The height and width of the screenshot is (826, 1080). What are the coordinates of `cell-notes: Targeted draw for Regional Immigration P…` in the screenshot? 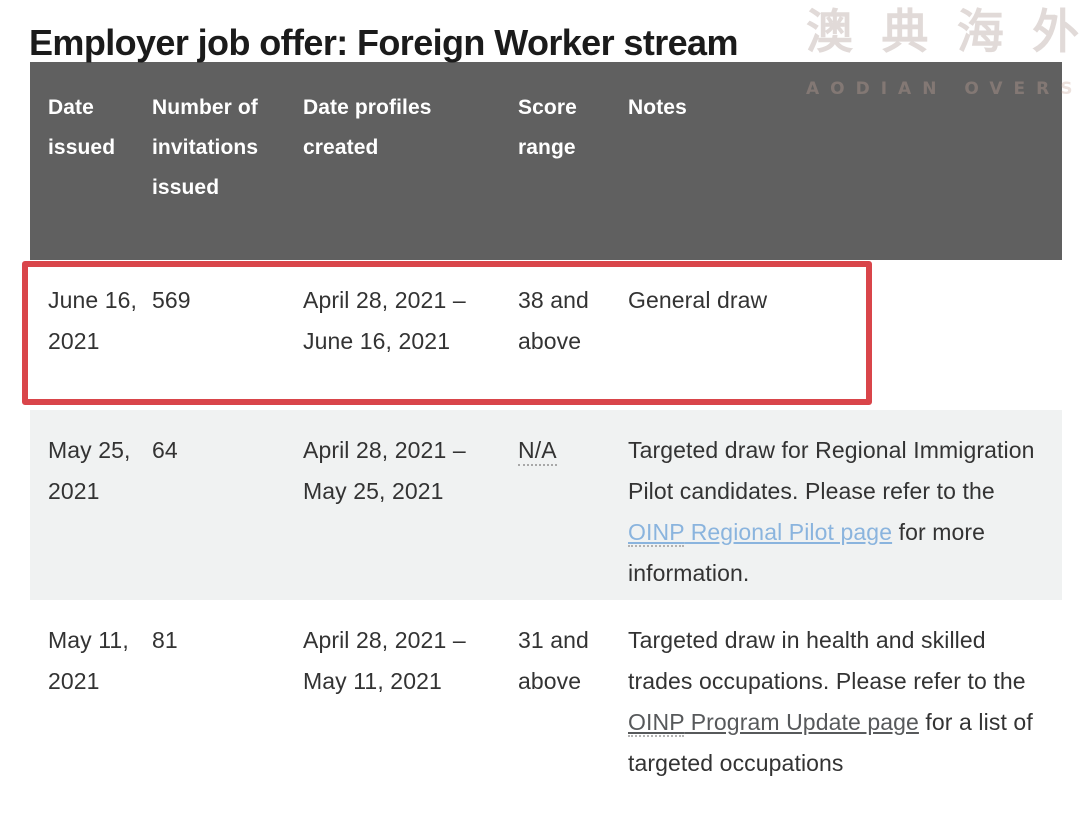 It's located at (840, 512).